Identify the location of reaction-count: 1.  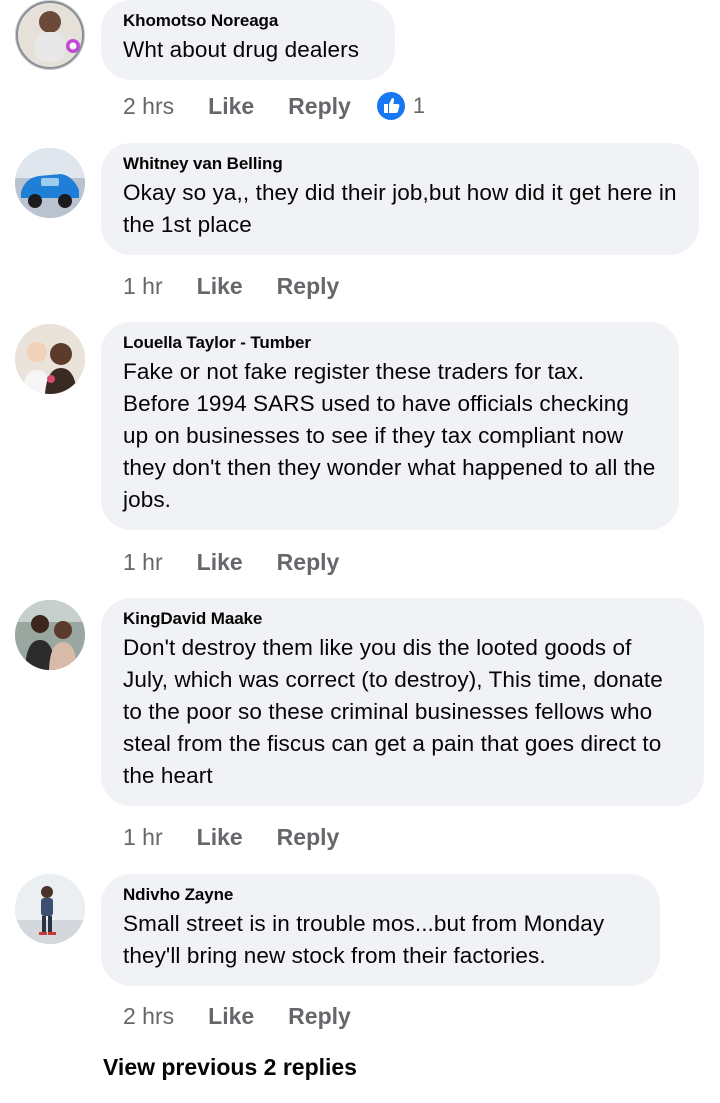
(419, 105).